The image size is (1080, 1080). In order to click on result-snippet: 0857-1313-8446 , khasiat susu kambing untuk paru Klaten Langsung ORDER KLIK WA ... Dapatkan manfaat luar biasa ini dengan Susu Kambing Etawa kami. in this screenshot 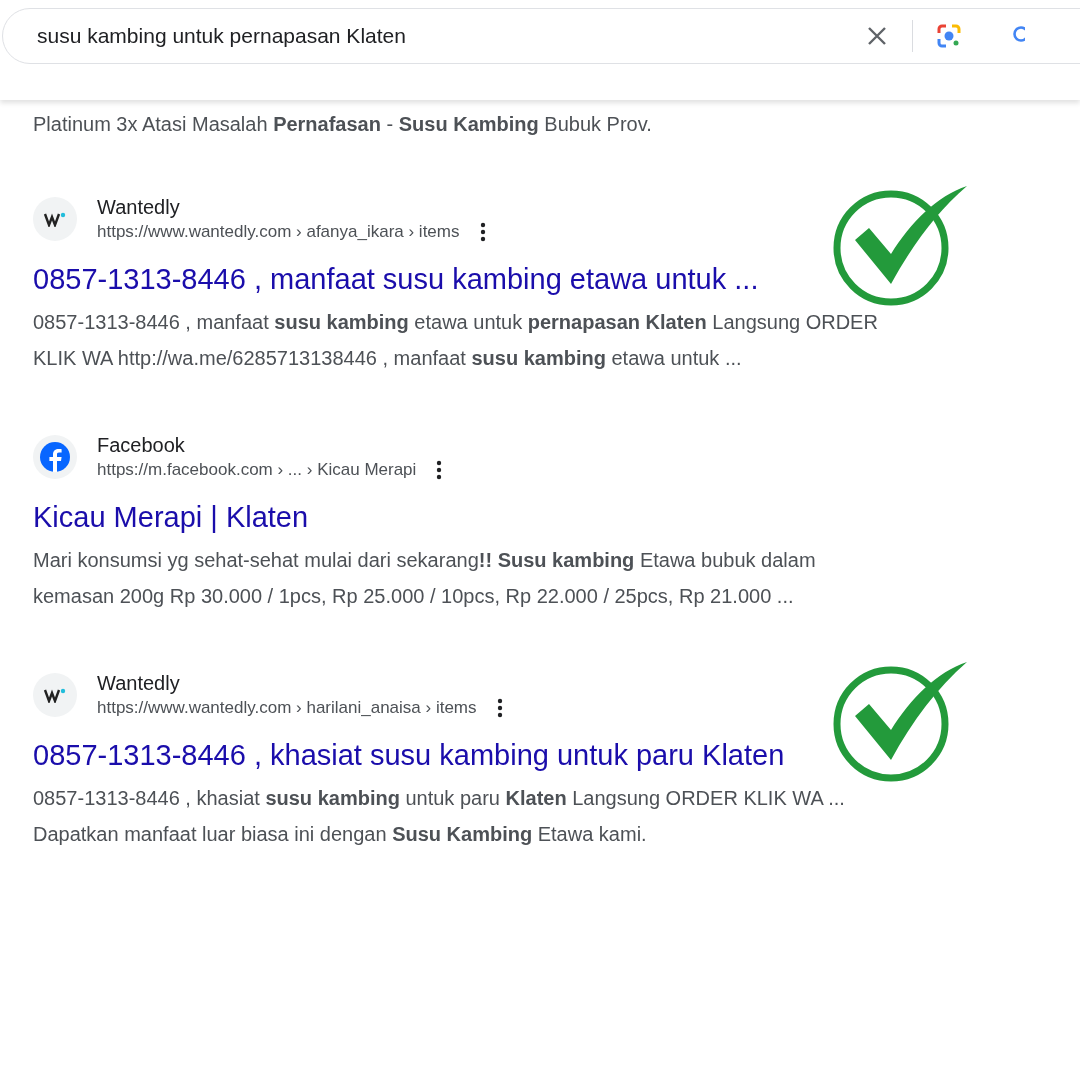, I will do `click(439, 816)`.